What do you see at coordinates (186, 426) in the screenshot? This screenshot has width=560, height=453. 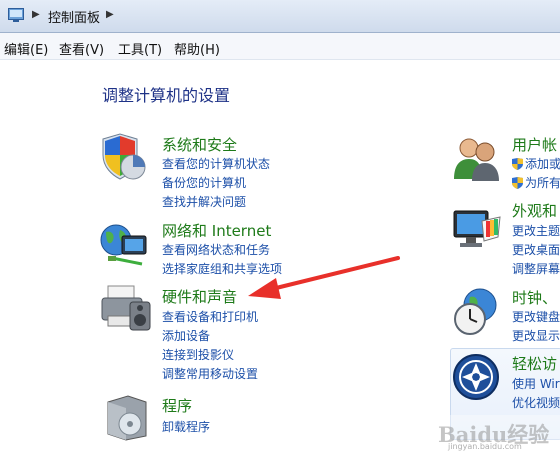 I see `link-uninstall-program: 卸载程序` at bounding box center [186, 426].